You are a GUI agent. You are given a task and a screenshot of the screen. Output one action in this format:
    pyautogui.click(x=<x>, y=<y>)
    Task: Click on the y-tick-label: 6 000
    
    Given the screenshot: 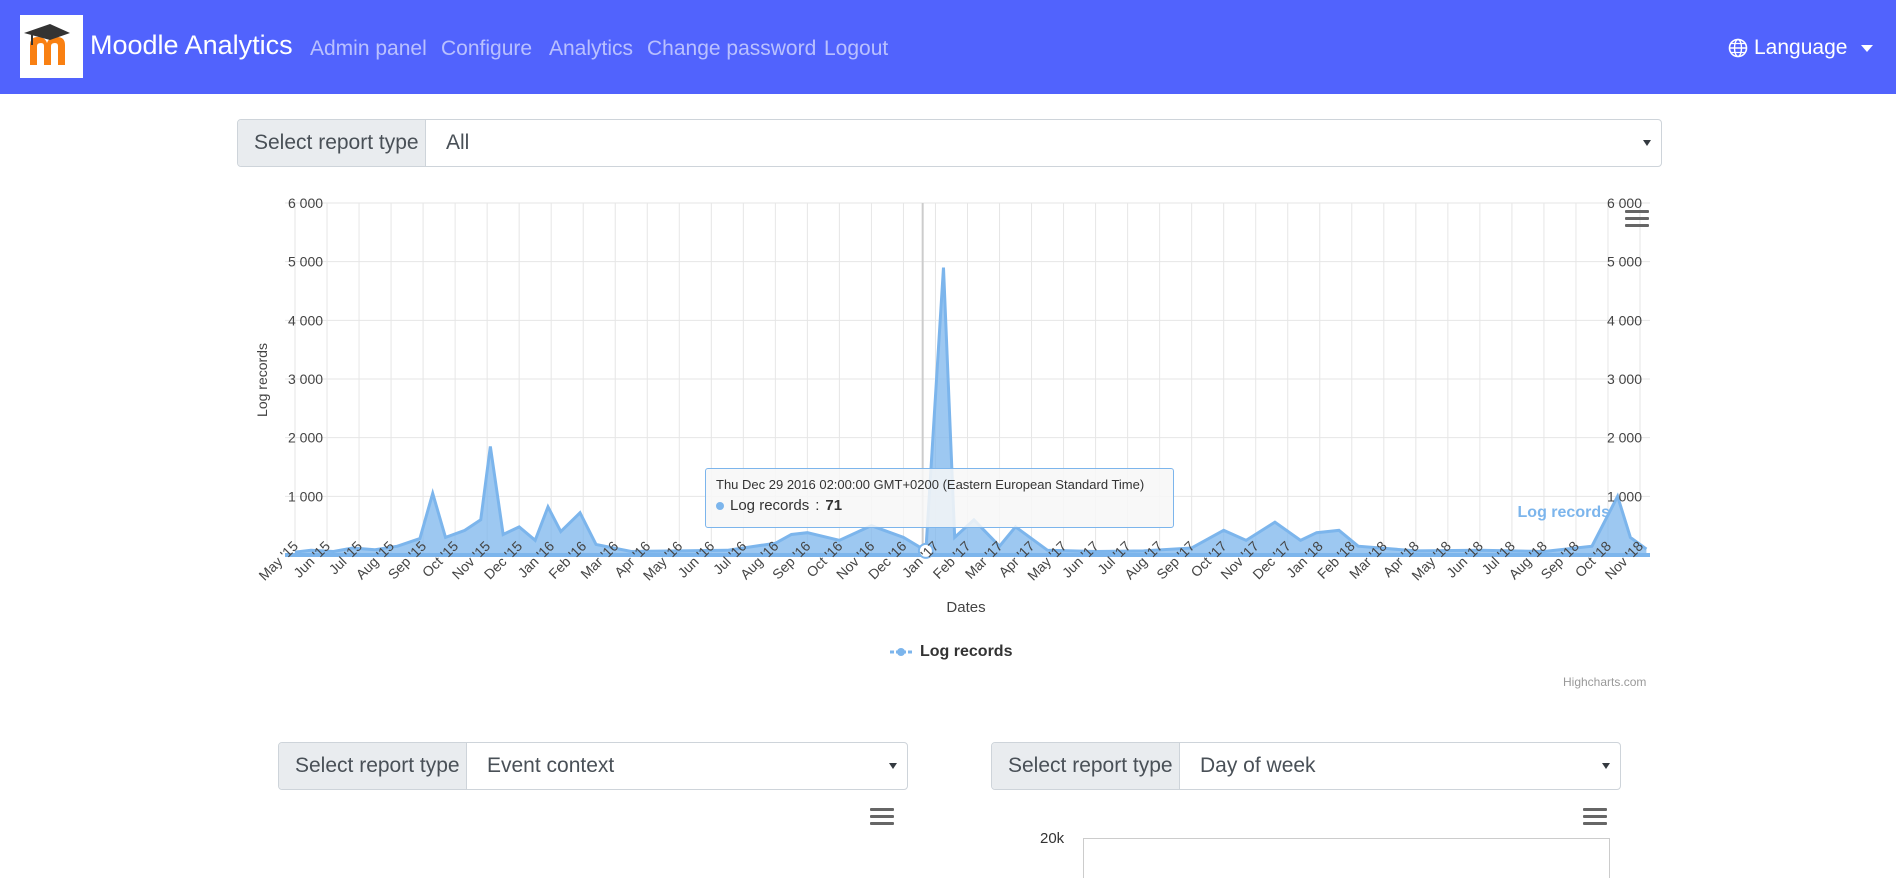 What is the action you would take?
    pyautogui.click(x=305, y=203)
    